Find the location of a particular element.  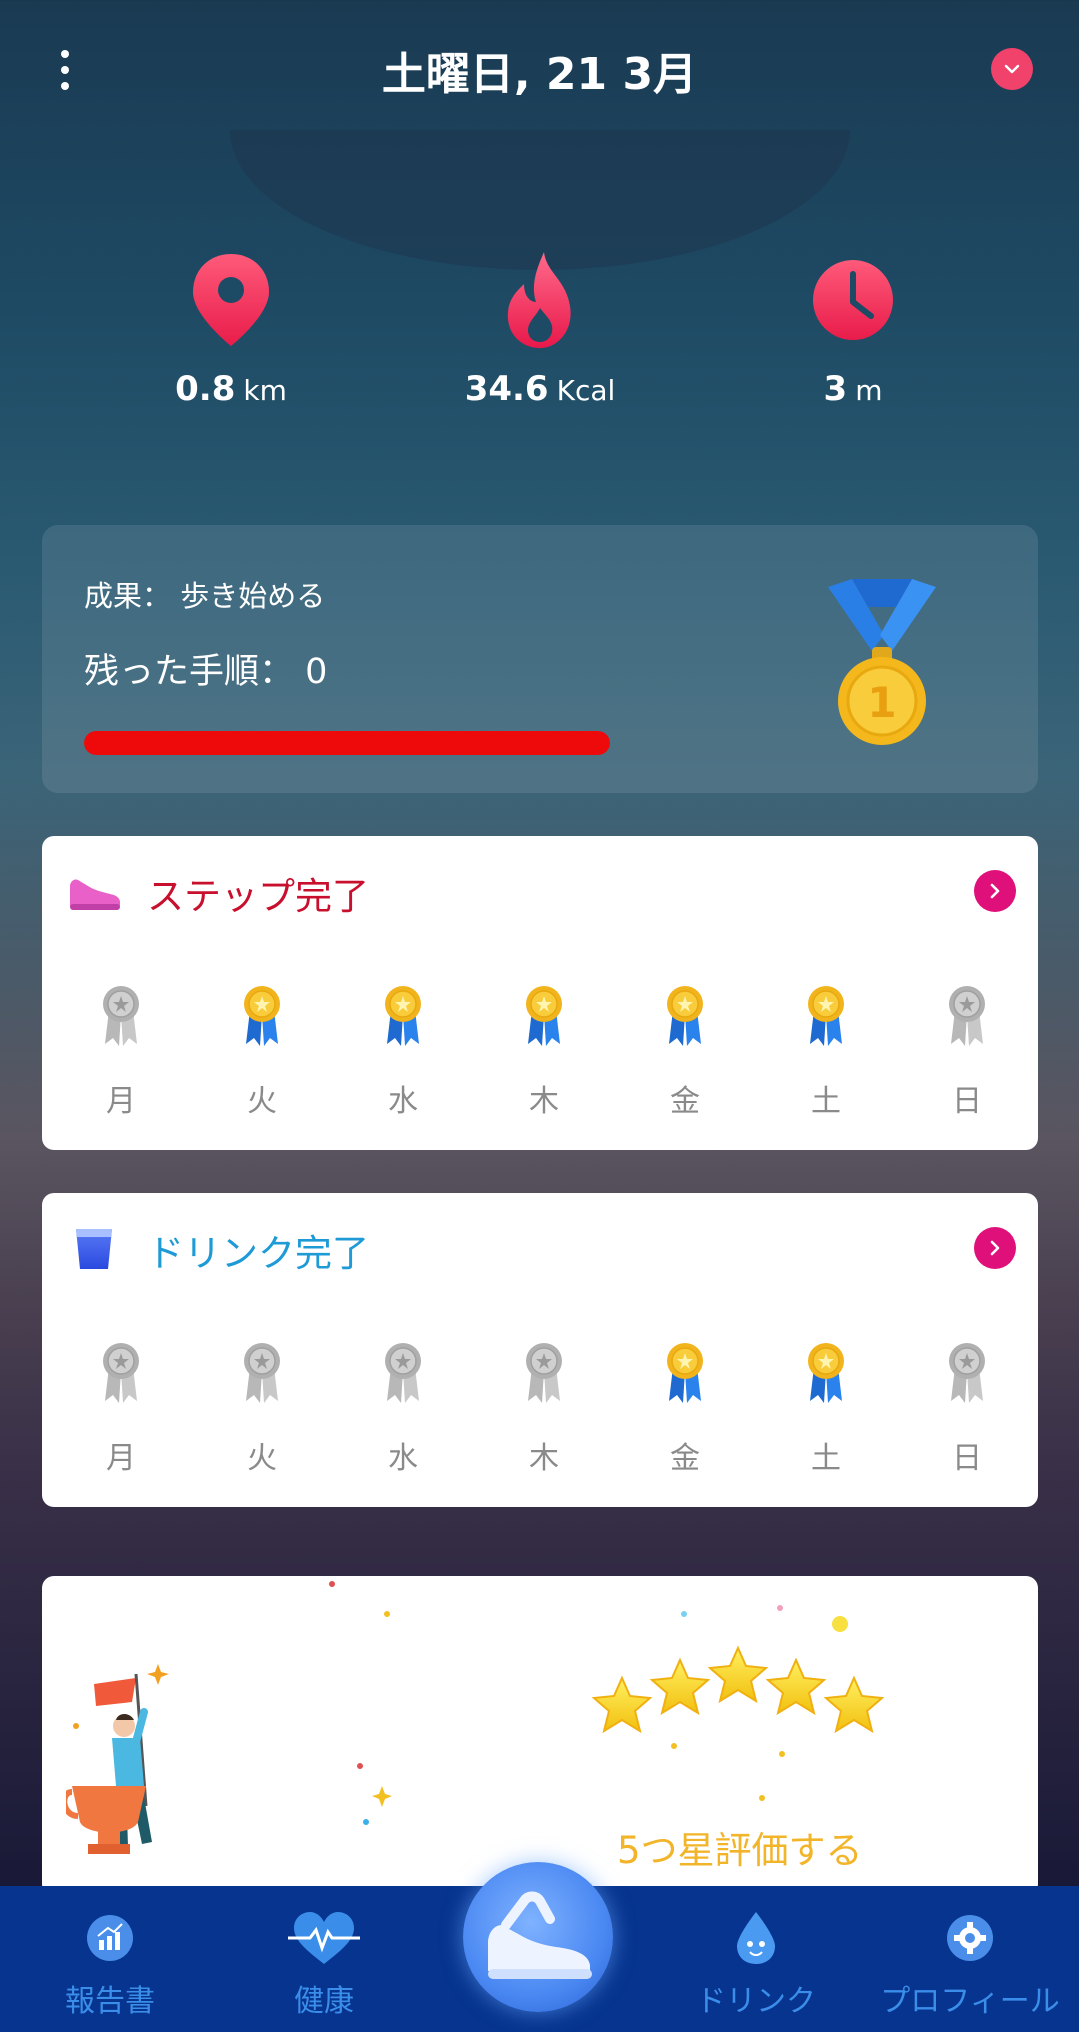

steps-day: 火 is located at coordinates (262, 1052).